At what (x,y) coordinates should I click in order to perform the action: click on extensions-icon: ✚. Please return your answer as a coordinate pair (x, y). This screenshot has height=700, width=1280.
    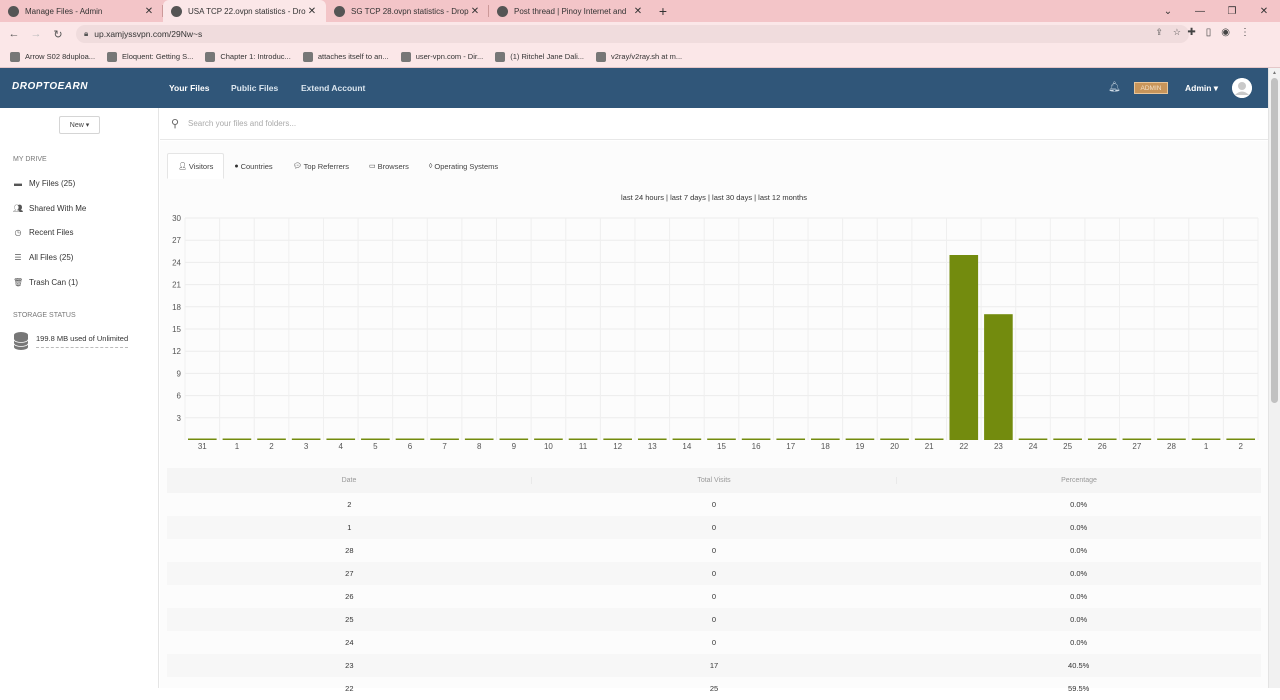
    Looking at the image, I should click on (1191, 32).